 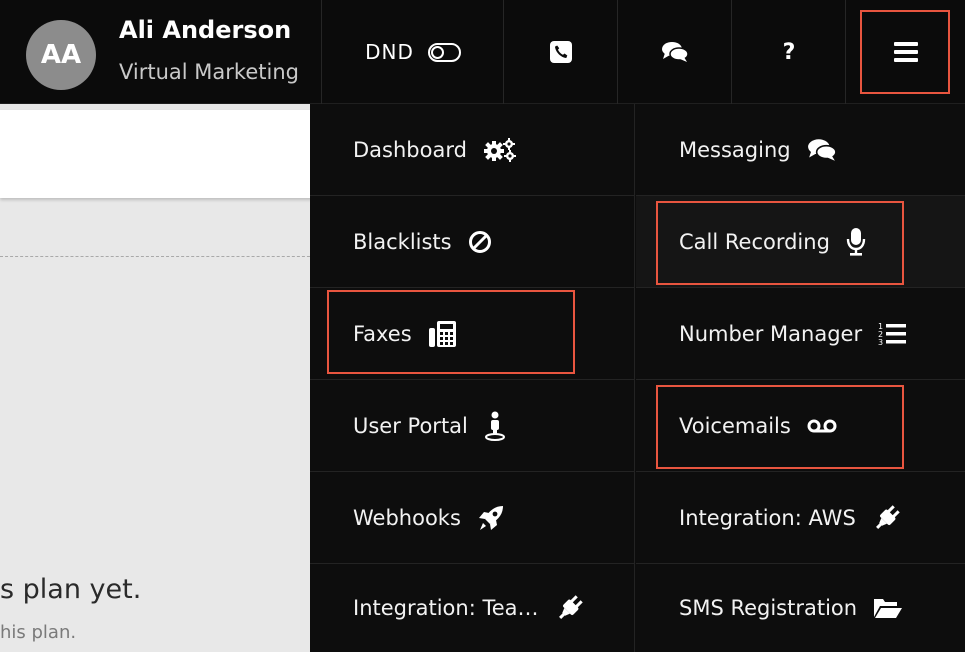 What do you see at coordinates (407, 517) in the screenshot?
I see `menu-item-label: Webhooks` at bounding box center [407, 517].